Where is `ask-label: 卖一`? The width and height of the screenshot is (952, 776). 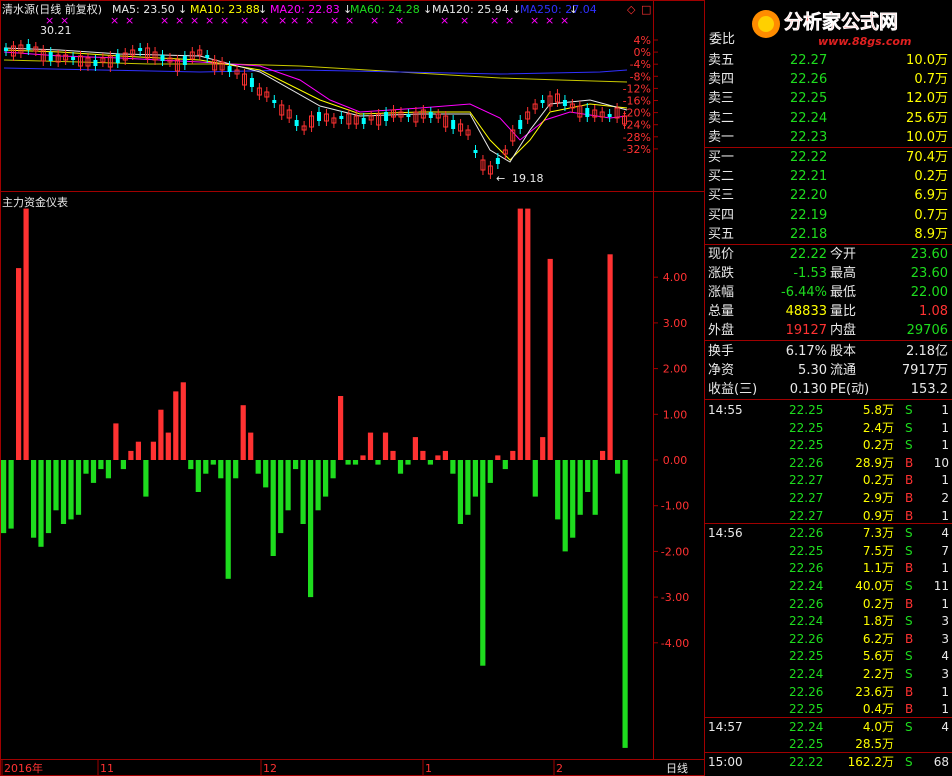 ask-label: 卖一 is located at coordinates (721, 137).